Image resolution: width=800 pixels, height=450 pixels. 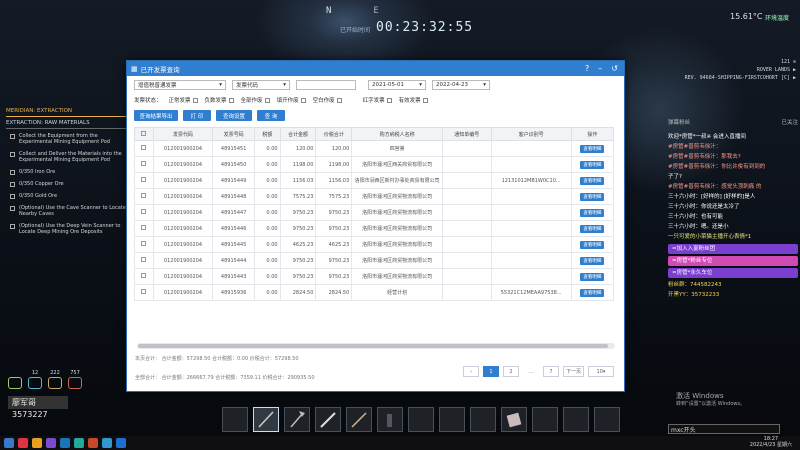 I want to click on check-valid: 有效发票, so click(x=413, y=100).